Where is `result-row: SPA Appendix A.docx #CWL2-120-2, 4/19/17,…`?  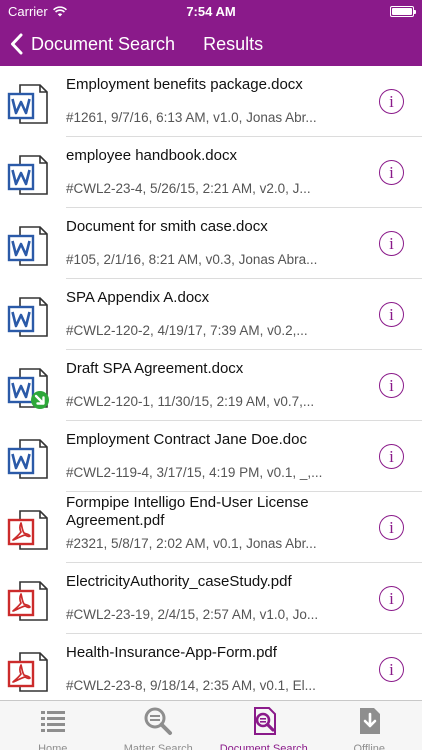
result-row: SPA Appendix A.docx #CWL2-120-2, 4/19/17,… is located at coordinates (211, 314).